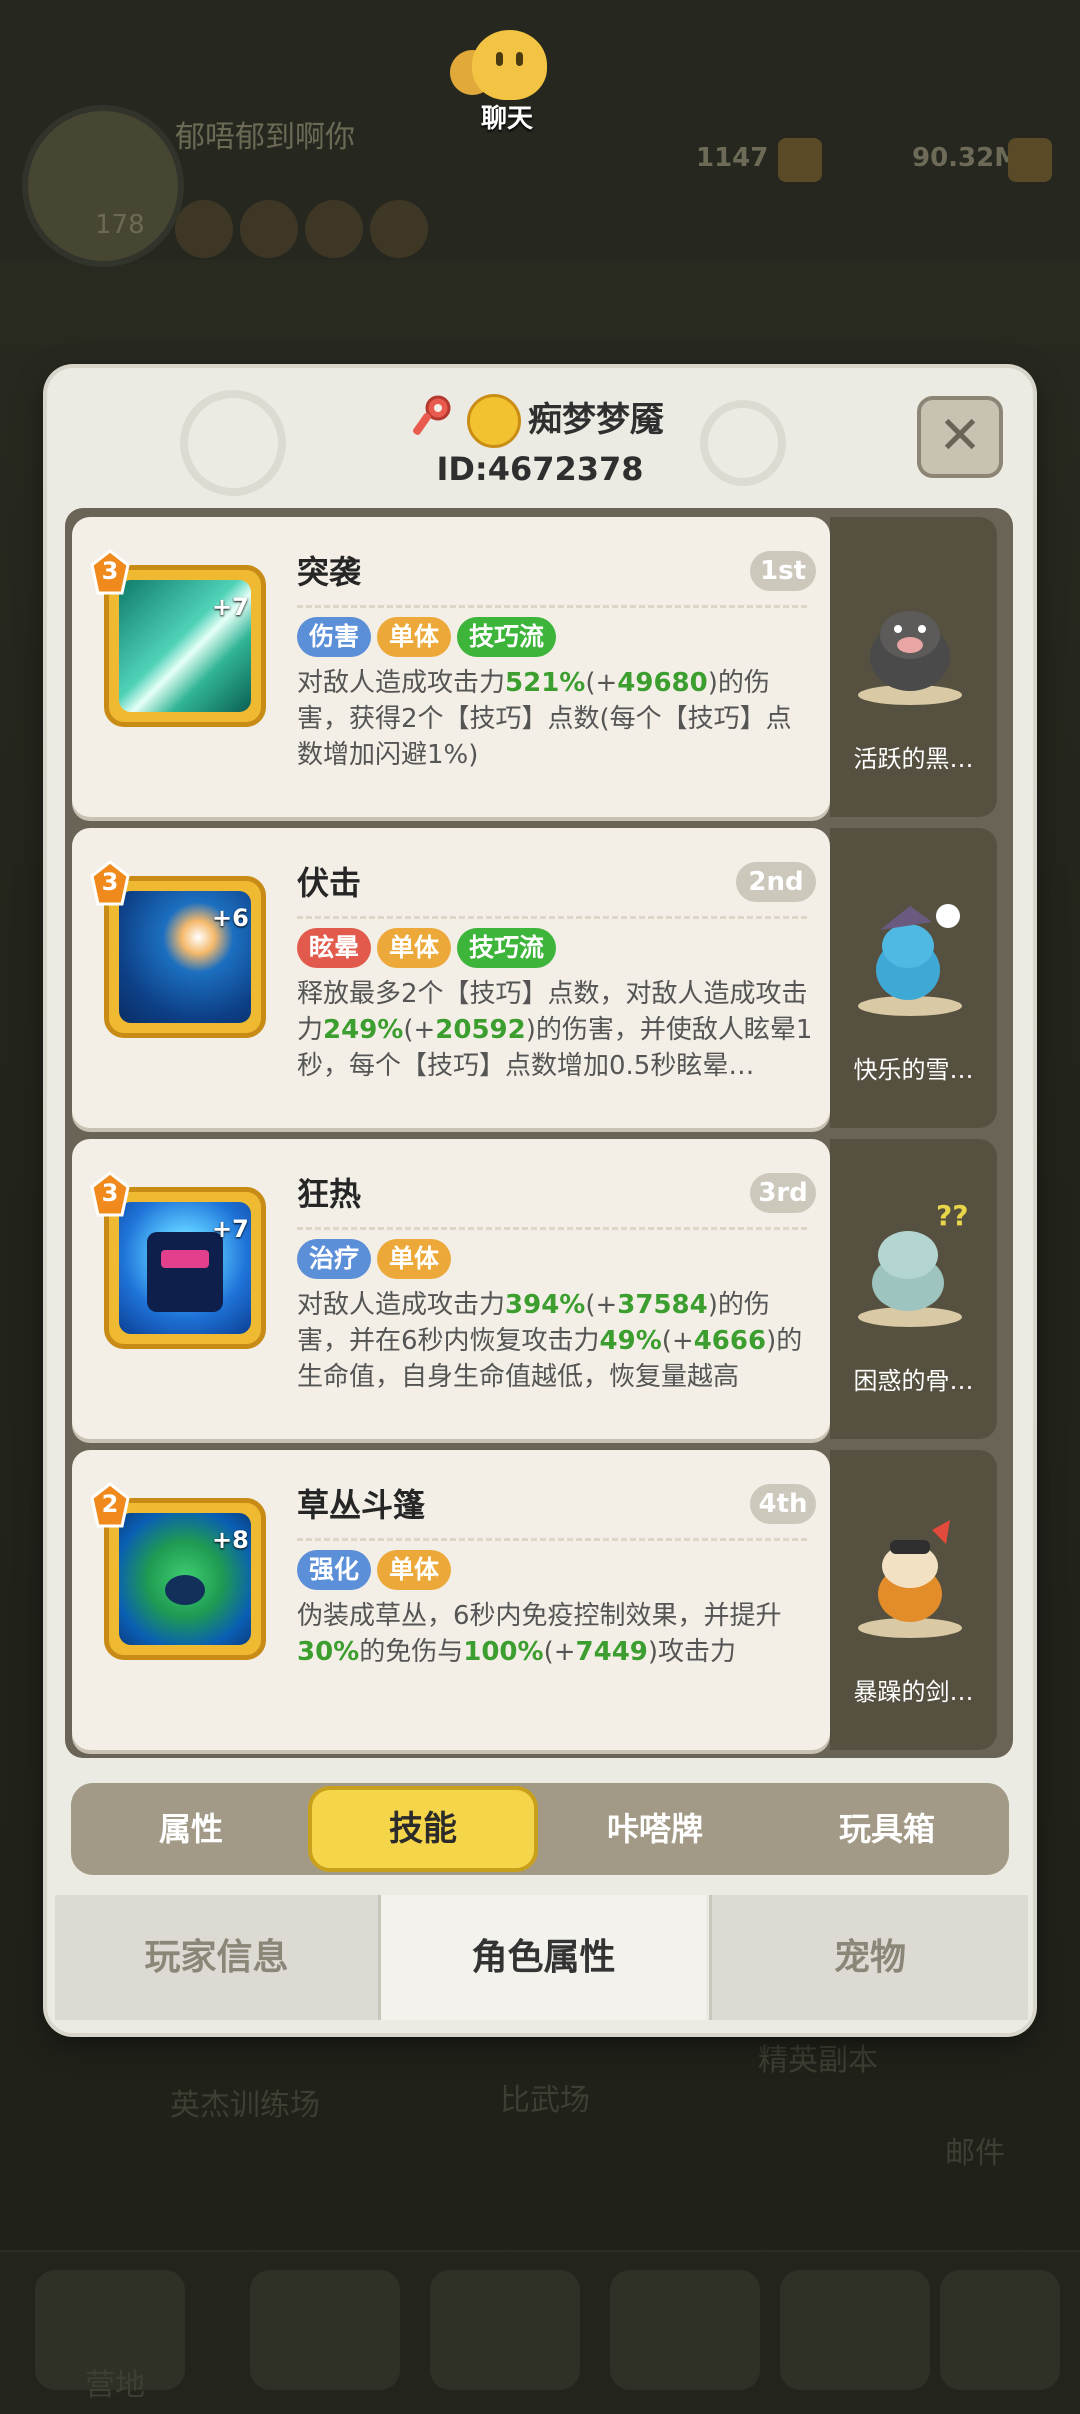 This screenshot has width=1080, height=2414. Describe the element at coordinates (103, 186) in the screenshot. I see `player-avatar` at that location.